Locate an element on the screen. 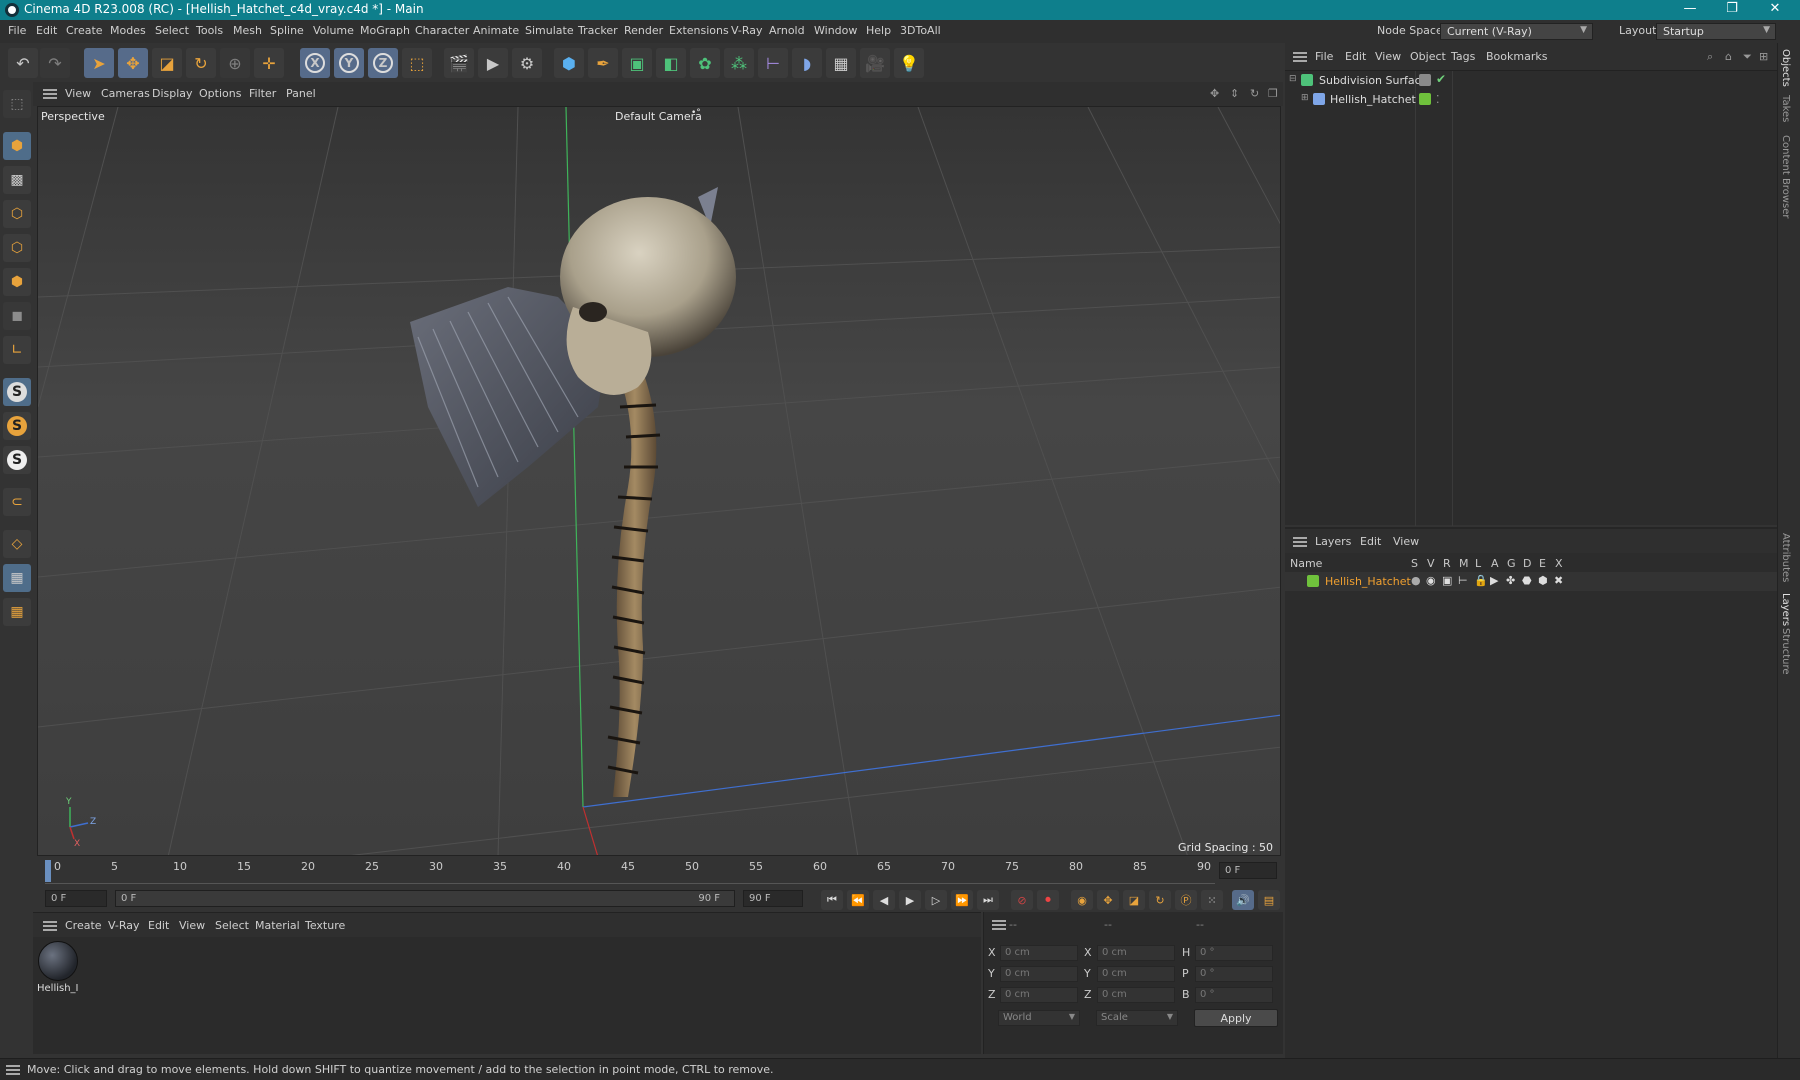 The height and width of the screenshot is (1080, 1800). y-axis-button: Y is located at coordinates (349, 63).